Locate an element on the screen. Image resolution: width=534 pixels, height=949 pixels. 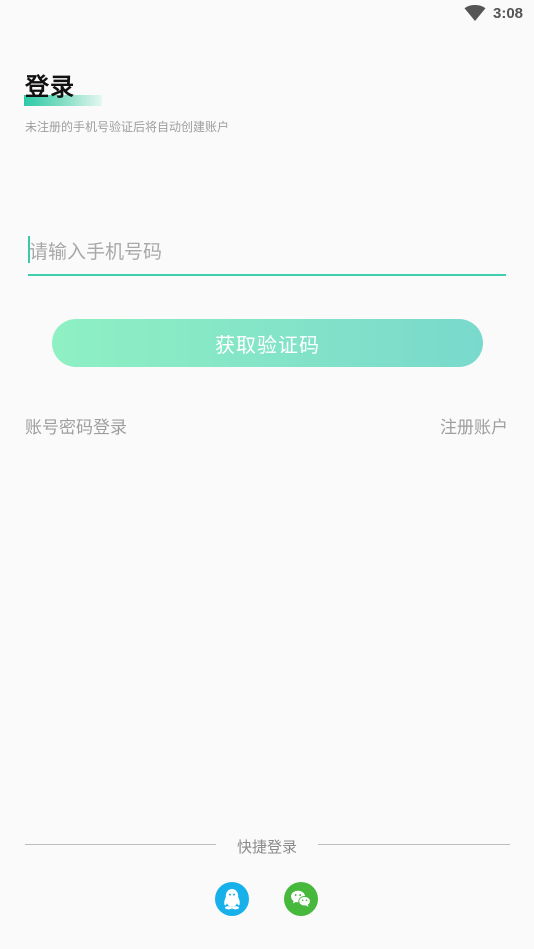
page-subtitle: 未注册的手机号验证后将自动创建账户 is located at coordinates (127, 127).